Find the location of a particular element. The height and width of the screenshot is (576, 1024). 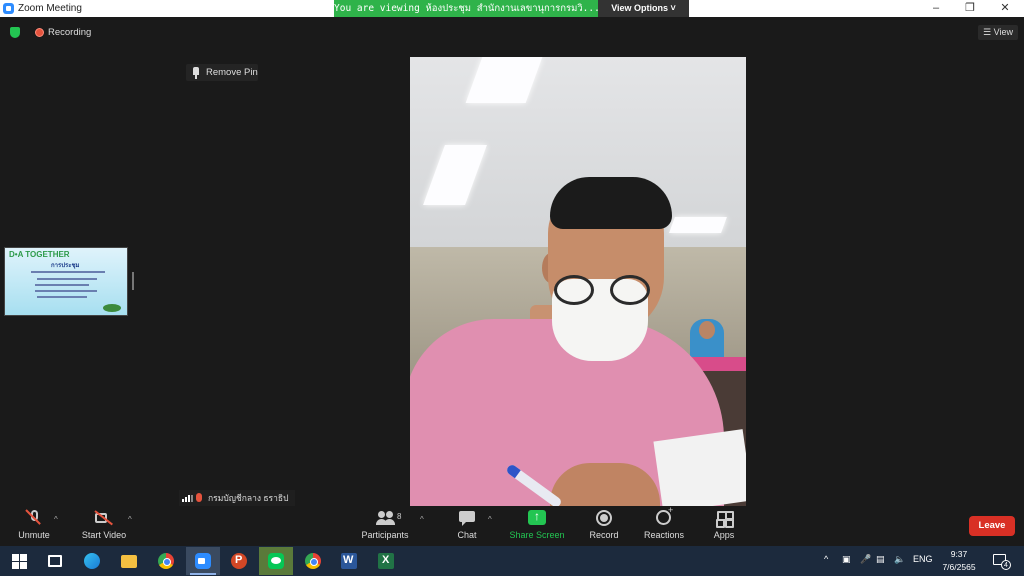

recording-icon is located at coordinates (39, 32).